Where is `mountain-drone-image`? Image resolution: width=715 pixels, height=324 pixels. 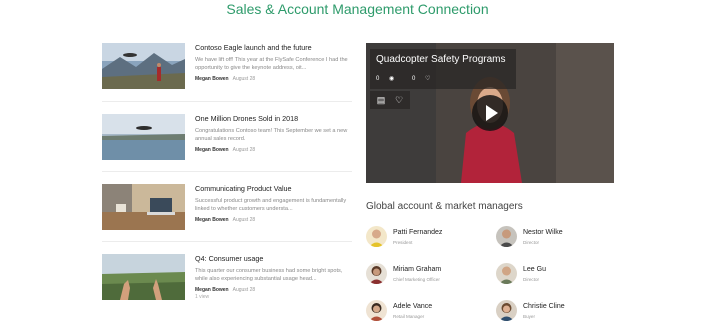 mountain-drone-image is located at coordinates (143, 66).